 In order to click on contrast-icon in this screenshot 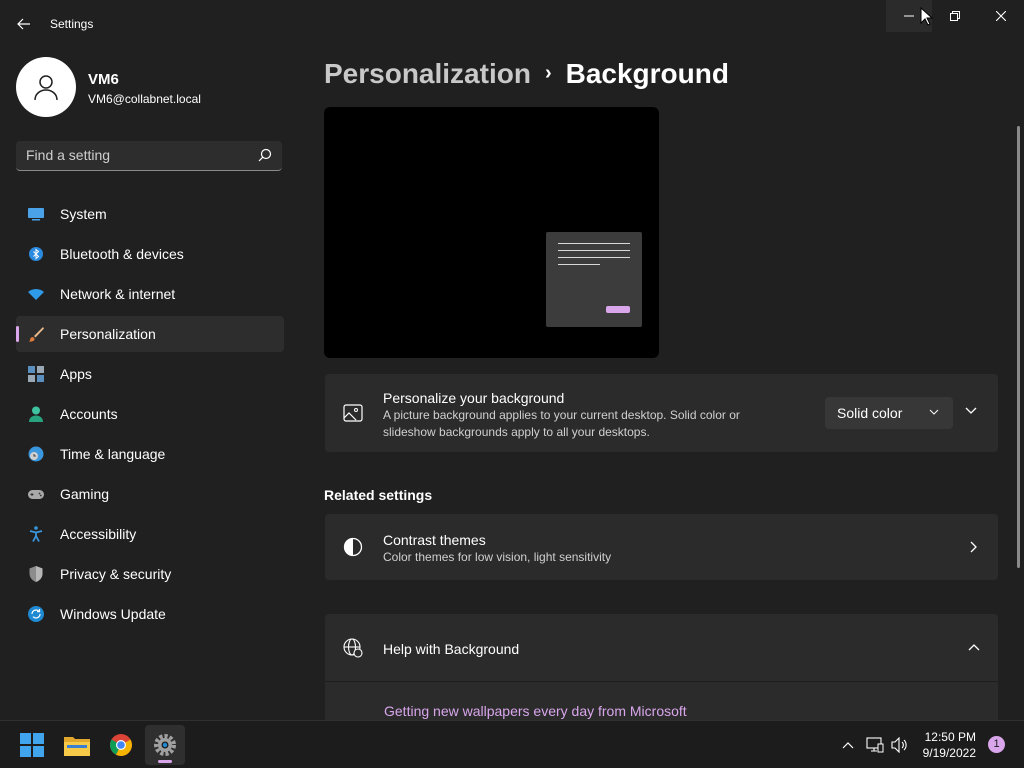, I will do `click(353, 547)`.